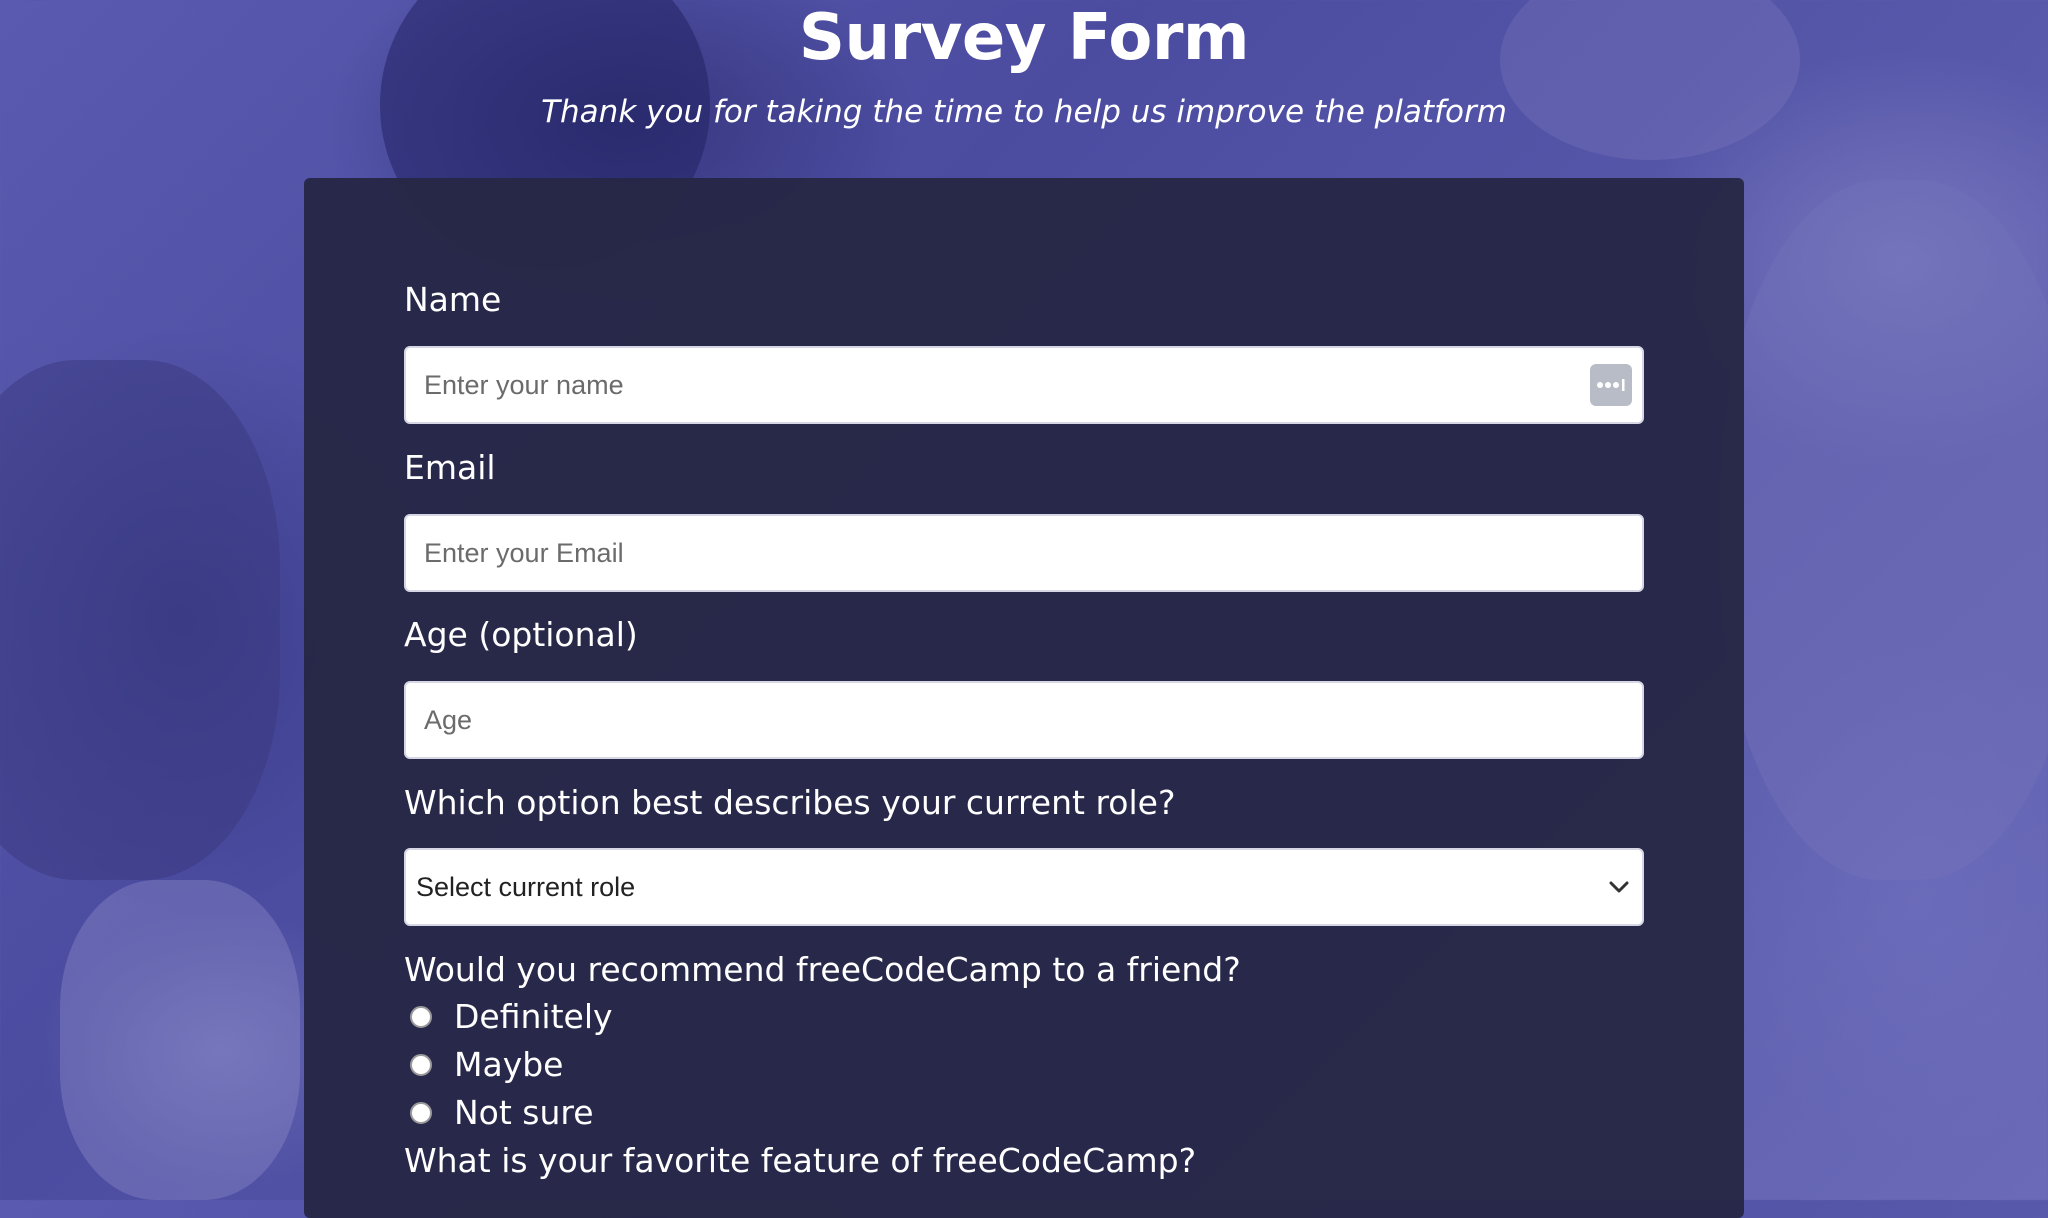 This screenshot has width=2048, height=1218. Describe the element at coordinates (453, 299) in the screenshot. I see `name-label: Name` at that location.